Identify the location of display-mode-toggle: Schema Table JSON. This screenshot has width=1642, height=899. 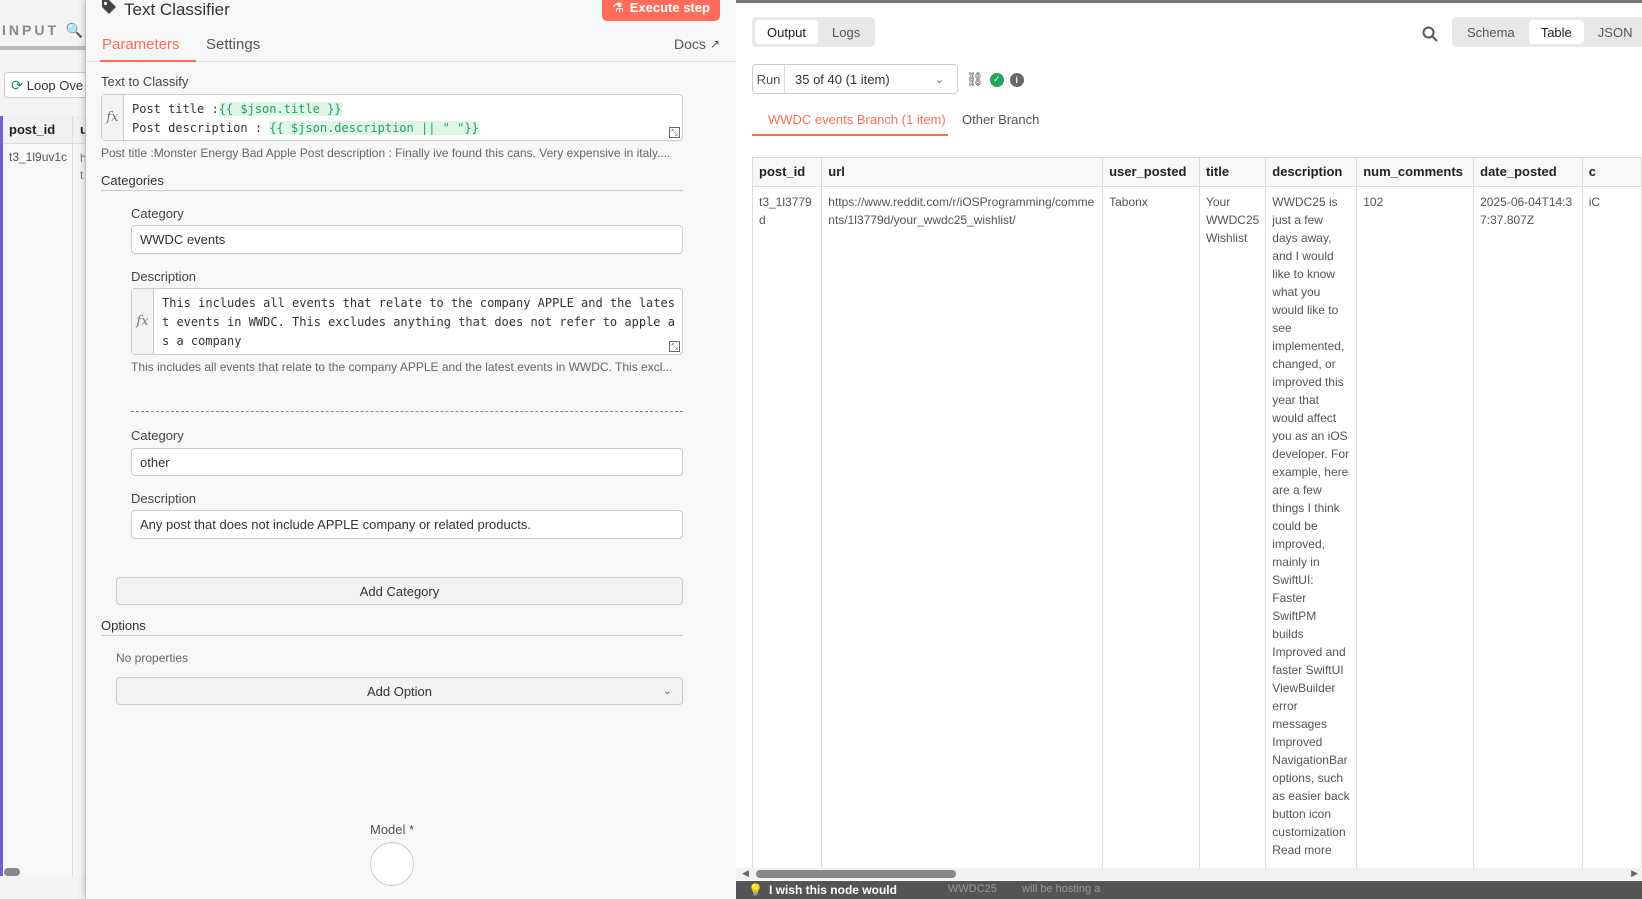
(1547, 32).